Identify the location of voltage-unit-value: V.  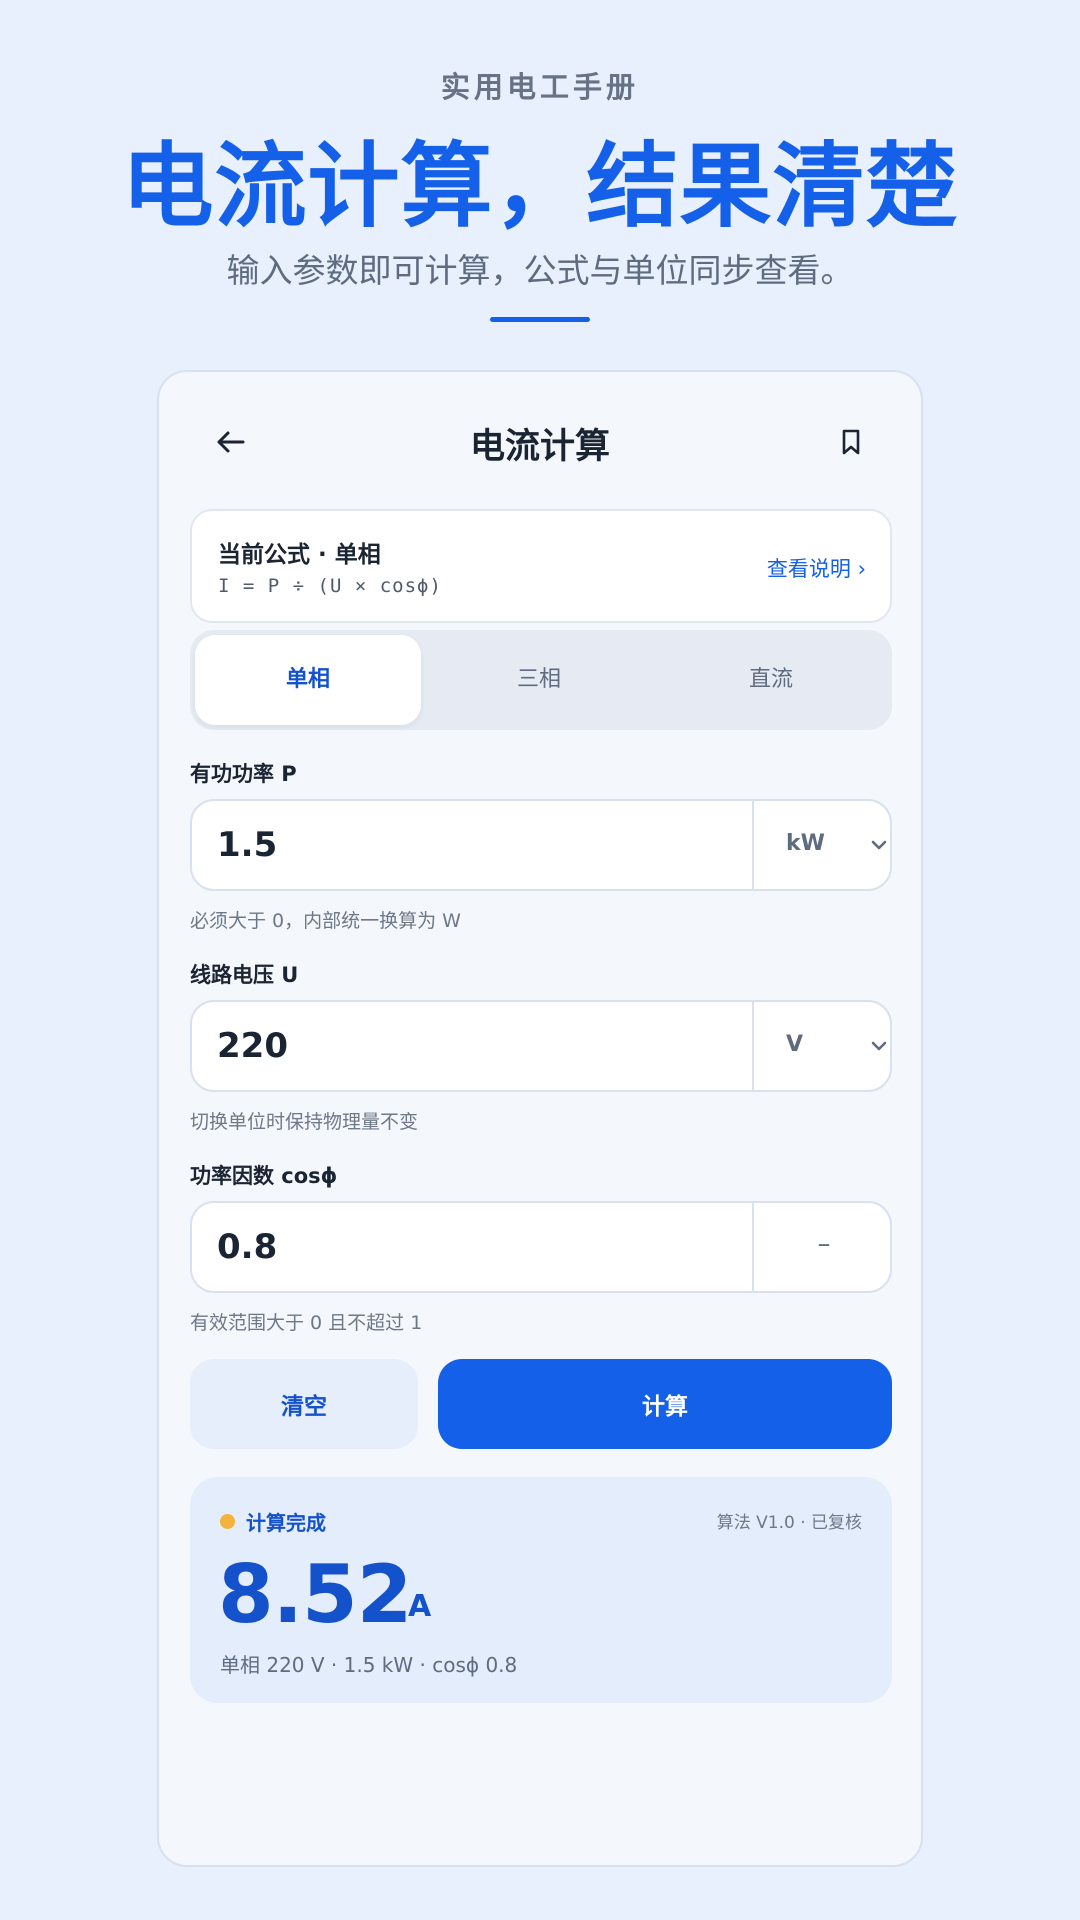
(795, 1044).